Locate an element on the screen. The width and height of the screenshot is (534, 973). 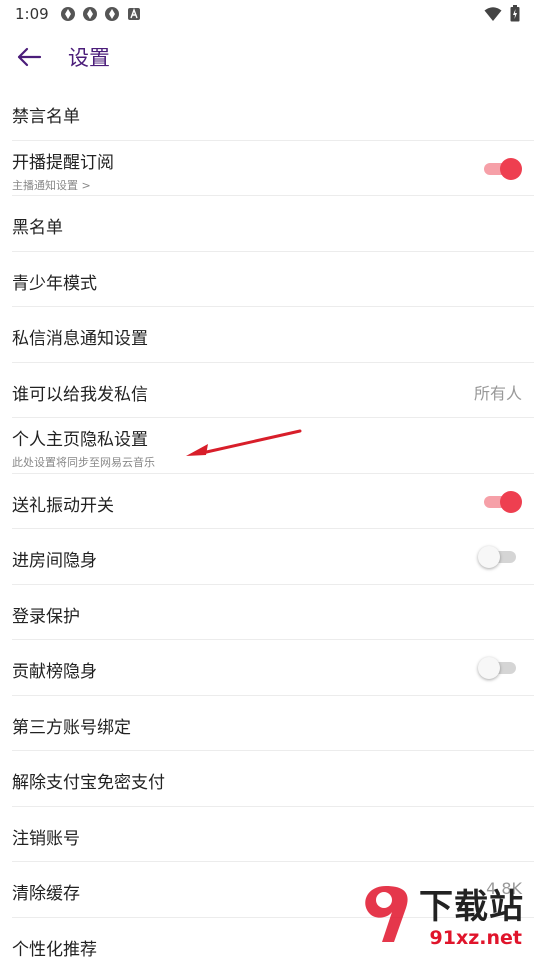
settings-item-label: 禁言名单 is located at coordinates (46, 114).